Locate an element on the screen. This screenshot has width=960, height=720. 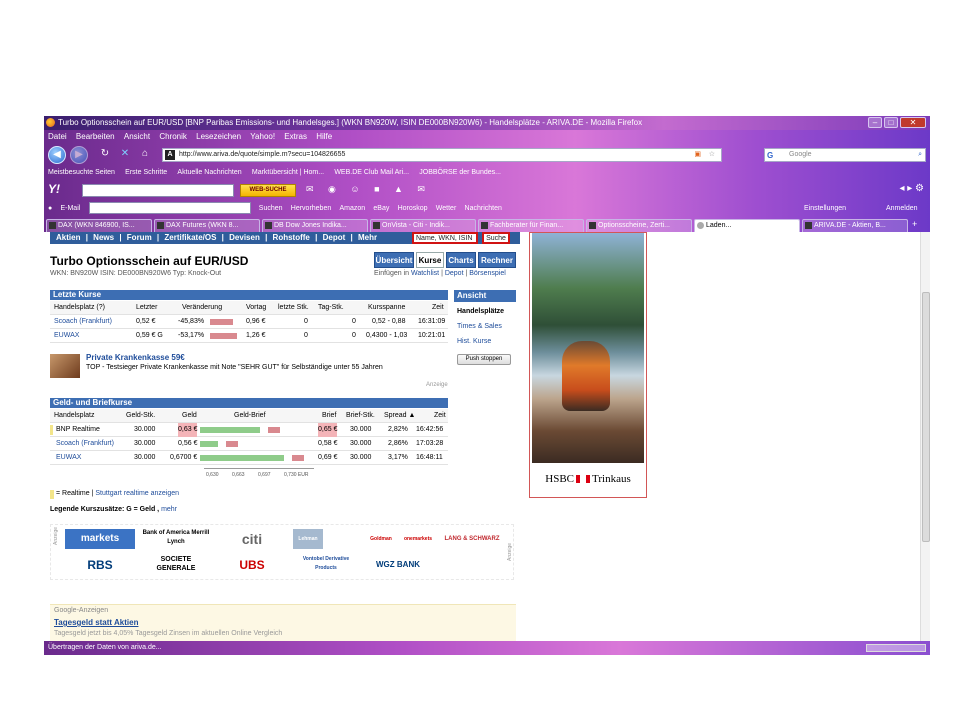
logo-bmarkets: markets is located at coordinates (100, 539).